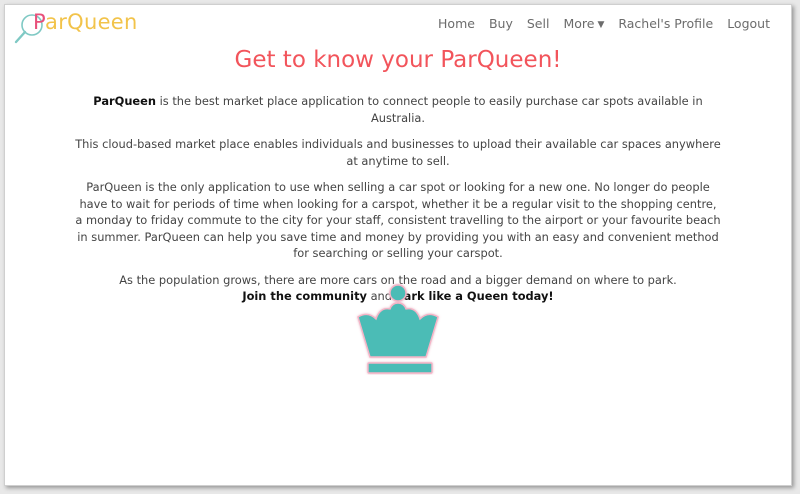 This screenshot has width=800, height=494. I want to click on logo-rest: arQueen, so click(91, 22).